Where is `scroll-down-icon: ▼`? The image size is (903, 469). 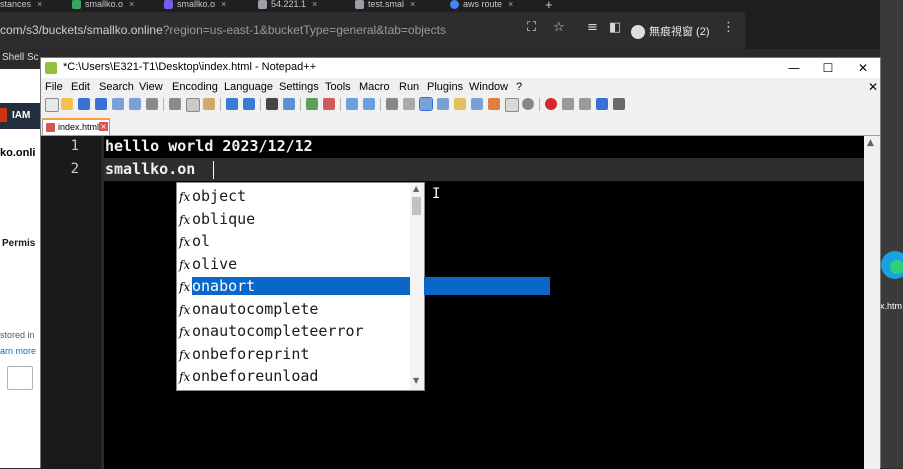 scroll-down-icon: ▼ is located at coordinates (416, 380).